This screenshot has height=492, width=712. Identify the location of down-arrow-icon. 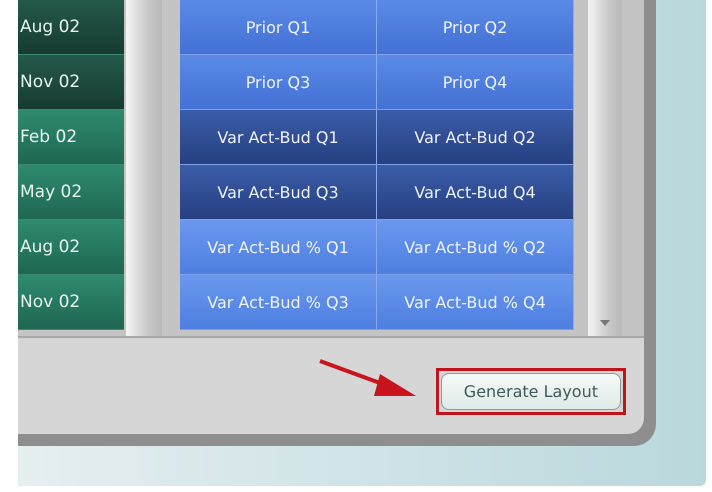
(605, 323).